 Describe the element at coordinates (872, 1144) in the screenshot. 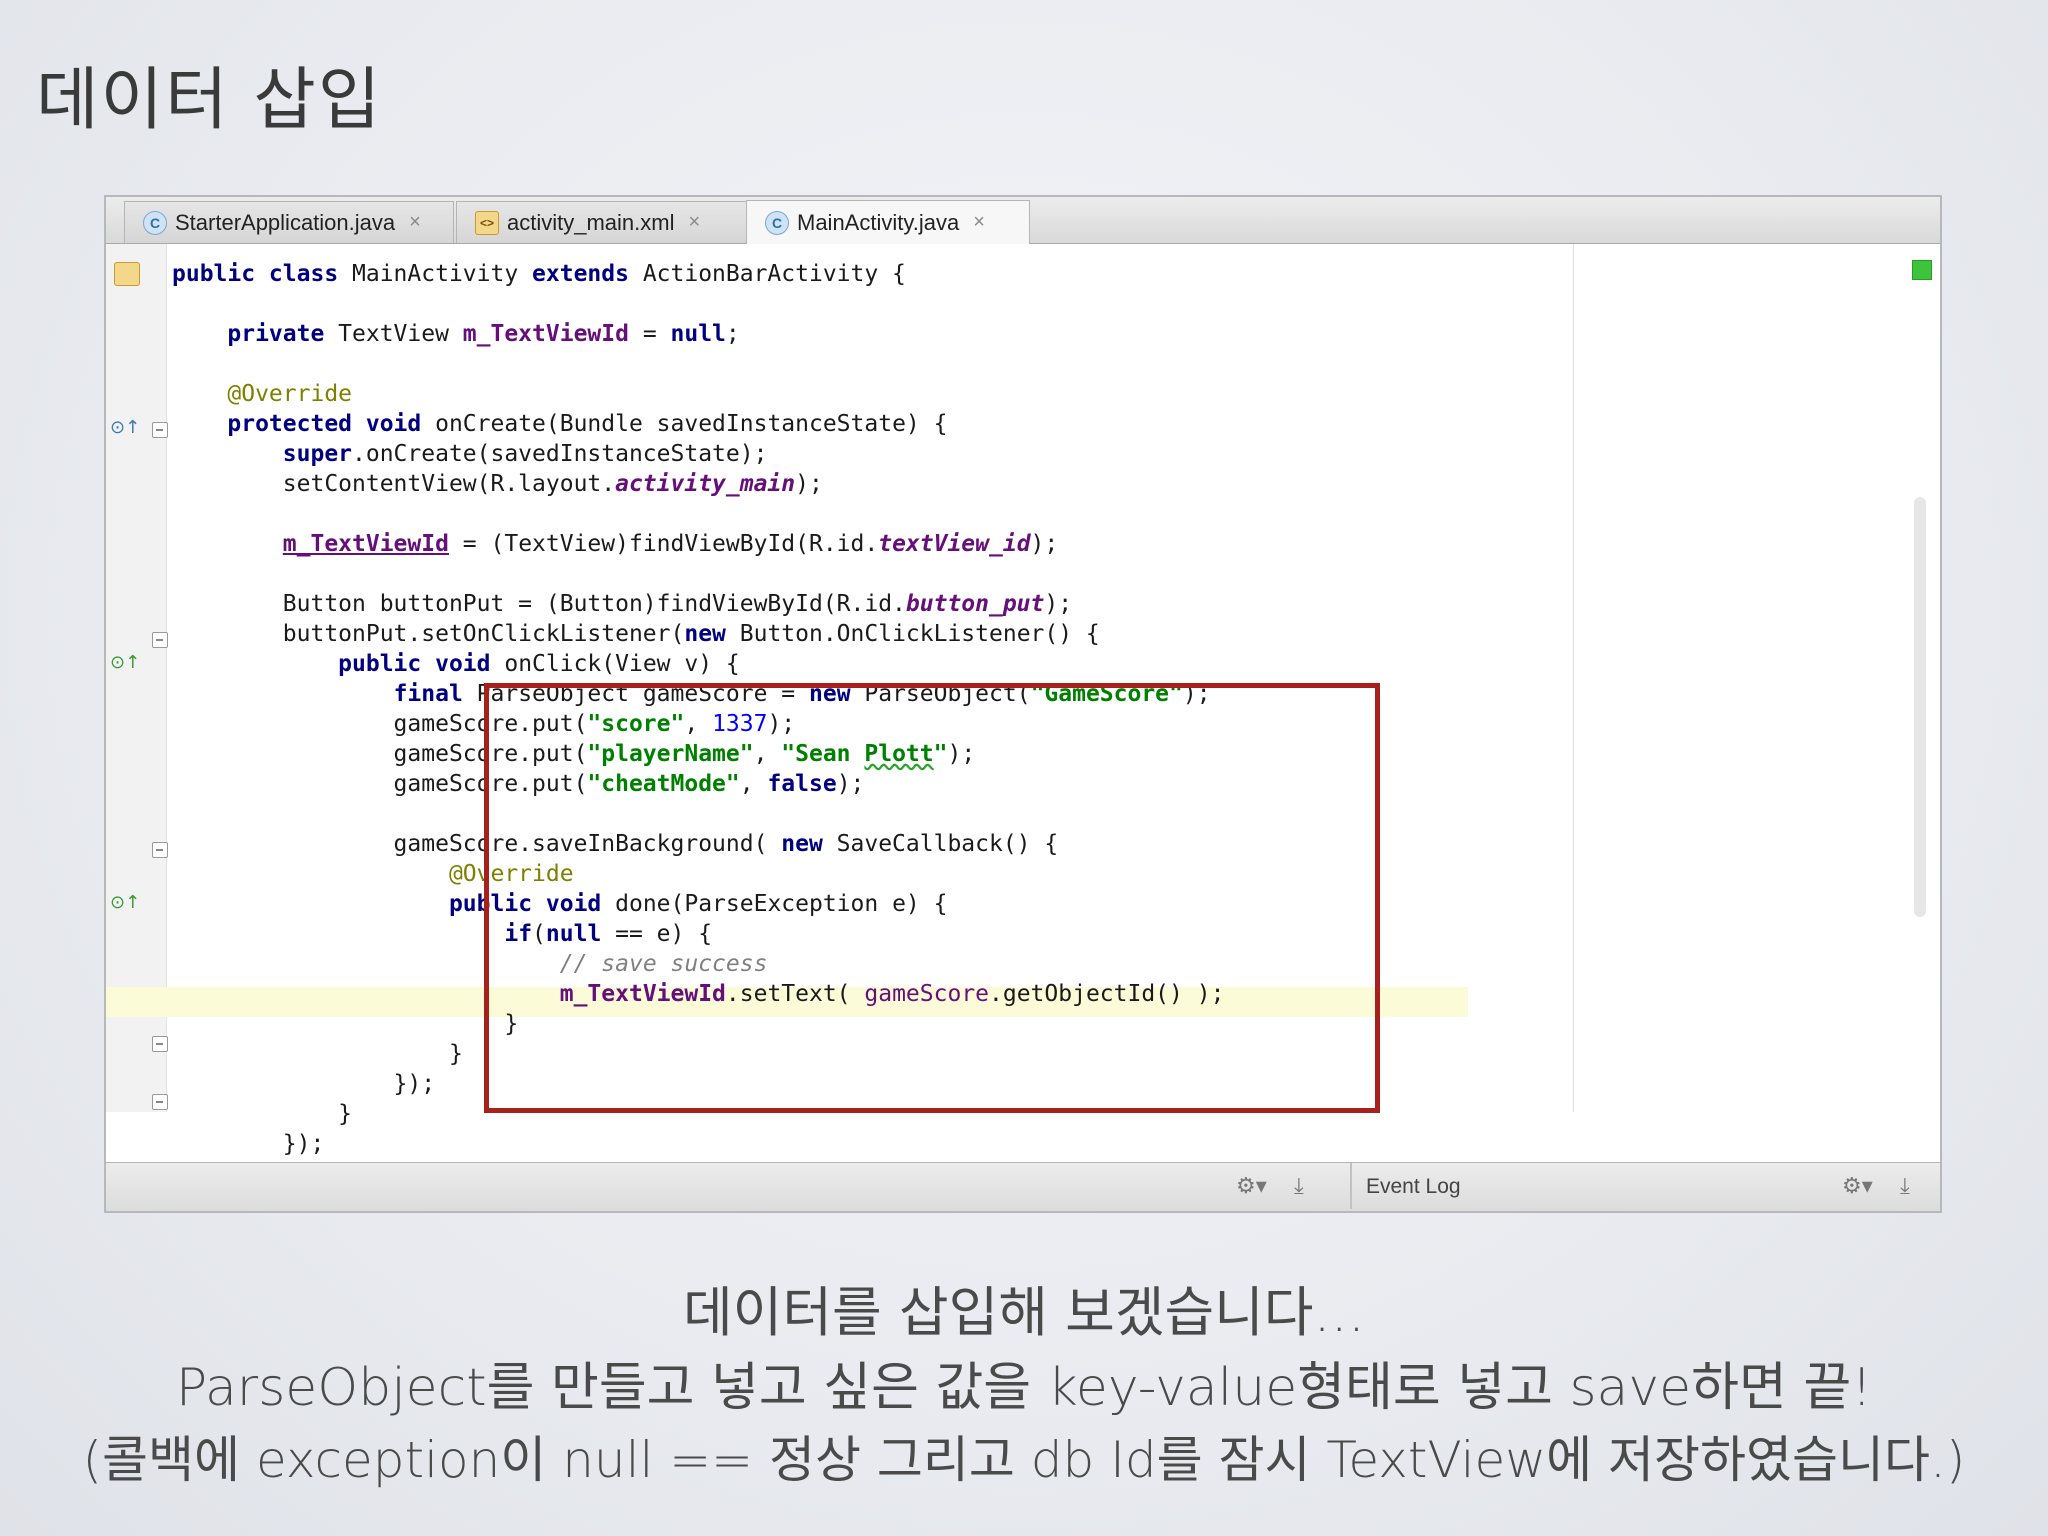

I see `code-line: });` at that location.